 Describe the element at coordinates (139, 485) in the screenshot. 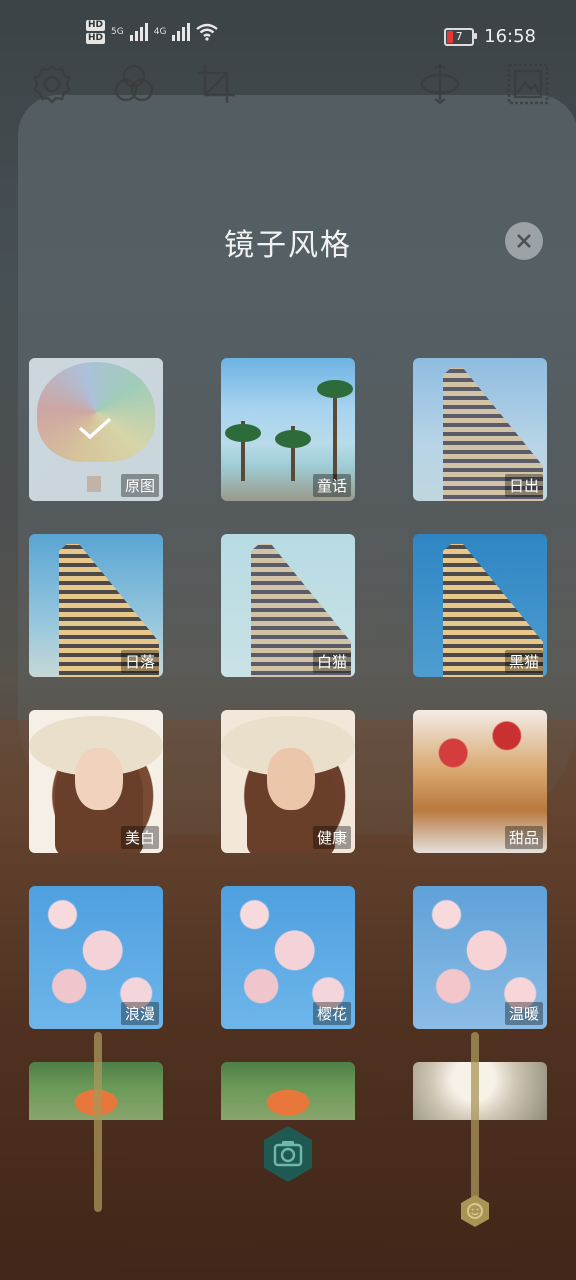

I see `style-label: 原图` at that location.